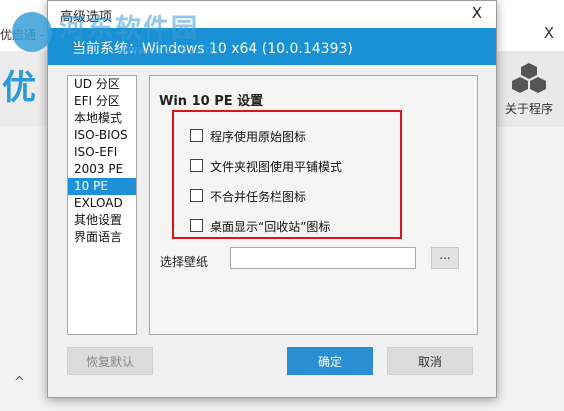 This screenshot has width=564, height=411. Describe the element at coordinates (184, 262) in the screenshot. I see `wallpaper-label: 选择壁纸` at that location.